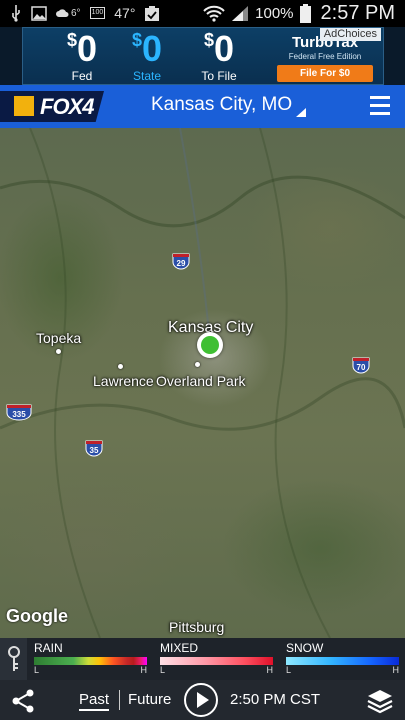  What do you see at coordinates (97, 13) in the screenshot?
I see `battery-badge-icon: 100` at bounding box center [97, 13].